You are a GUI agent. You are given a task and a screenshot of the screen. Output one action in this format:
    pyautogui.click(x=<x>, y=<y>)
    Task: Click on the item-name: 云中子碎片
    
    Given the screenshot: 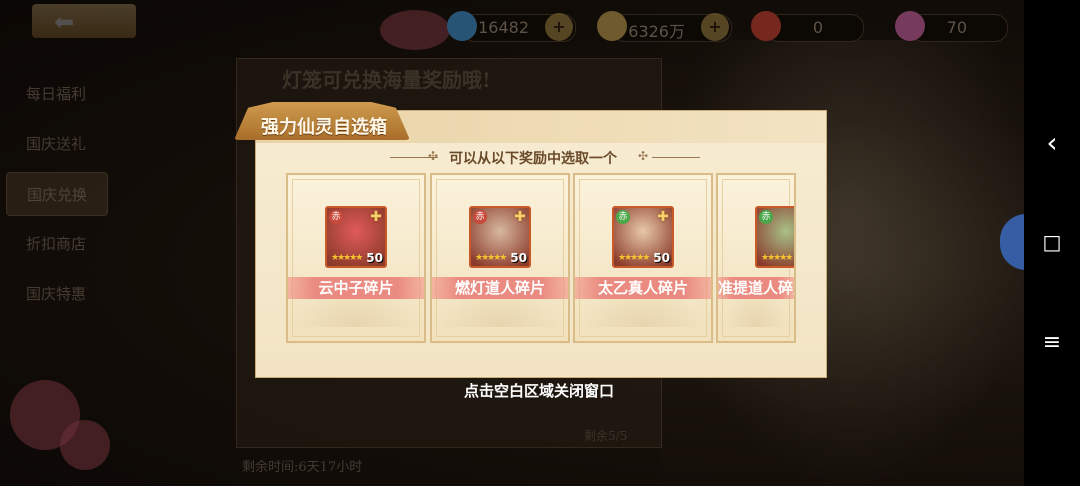 What is the action you would take?
    pyautogui.click(x=356, y=288)
    